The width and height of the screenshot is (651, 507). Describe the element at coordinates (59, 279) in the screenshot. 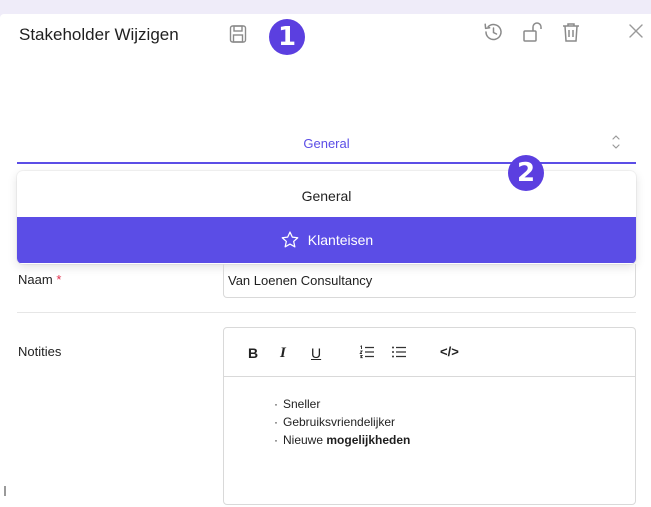

I see `required-marker: *` at that location.